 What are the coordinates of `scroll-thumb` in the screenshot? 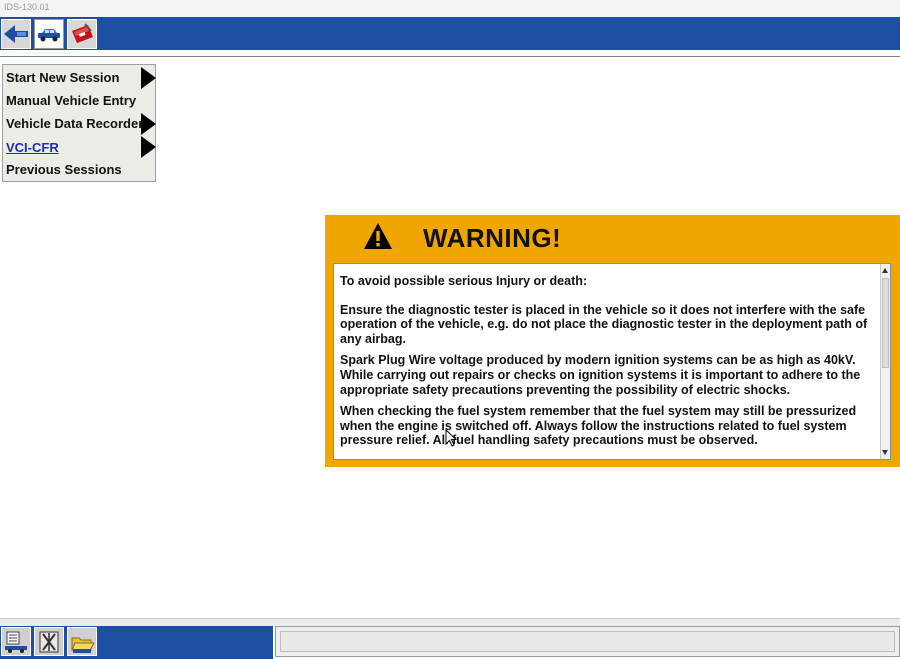 It's located at (885, 323).